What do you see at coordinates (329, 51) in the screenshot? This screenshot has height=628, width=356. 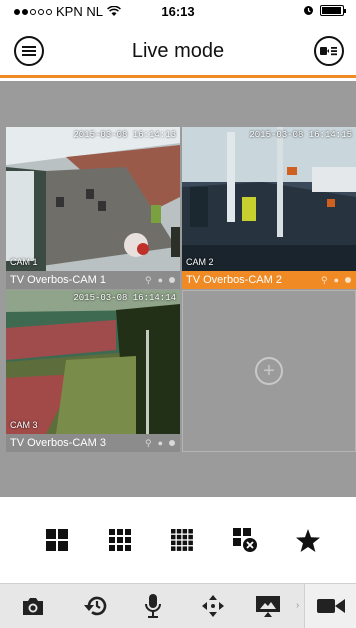 I see `device-list-icon` at bounding box center [329, 51].